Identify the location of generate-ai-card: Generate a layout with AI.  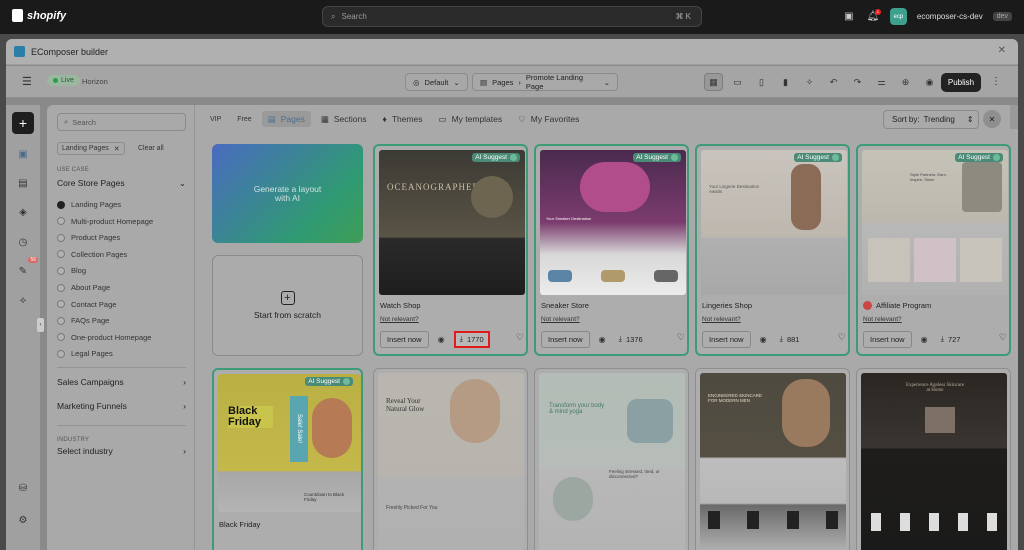
(287, 193).